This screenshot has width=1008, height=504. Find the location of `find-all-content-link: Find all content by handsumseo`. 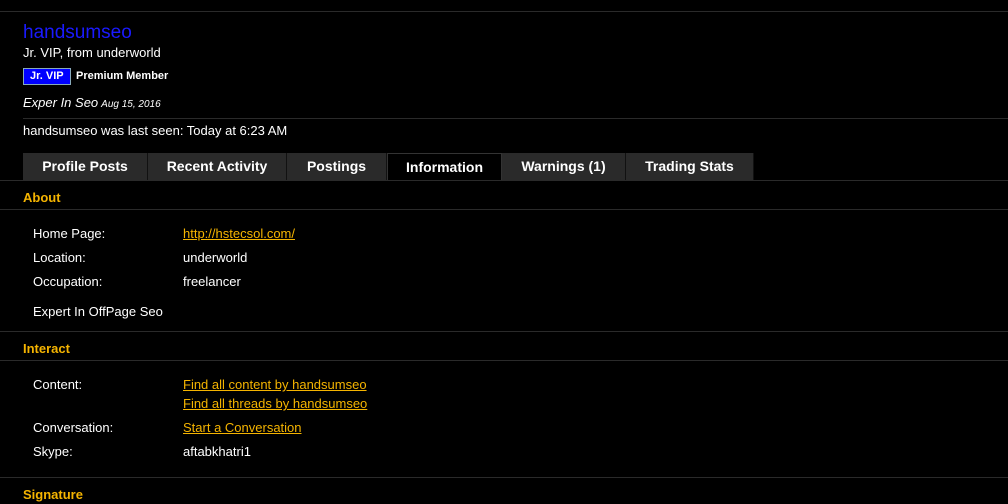

find-all-content-link: Find all content by handsumseo is located at coordinates (275, 385).